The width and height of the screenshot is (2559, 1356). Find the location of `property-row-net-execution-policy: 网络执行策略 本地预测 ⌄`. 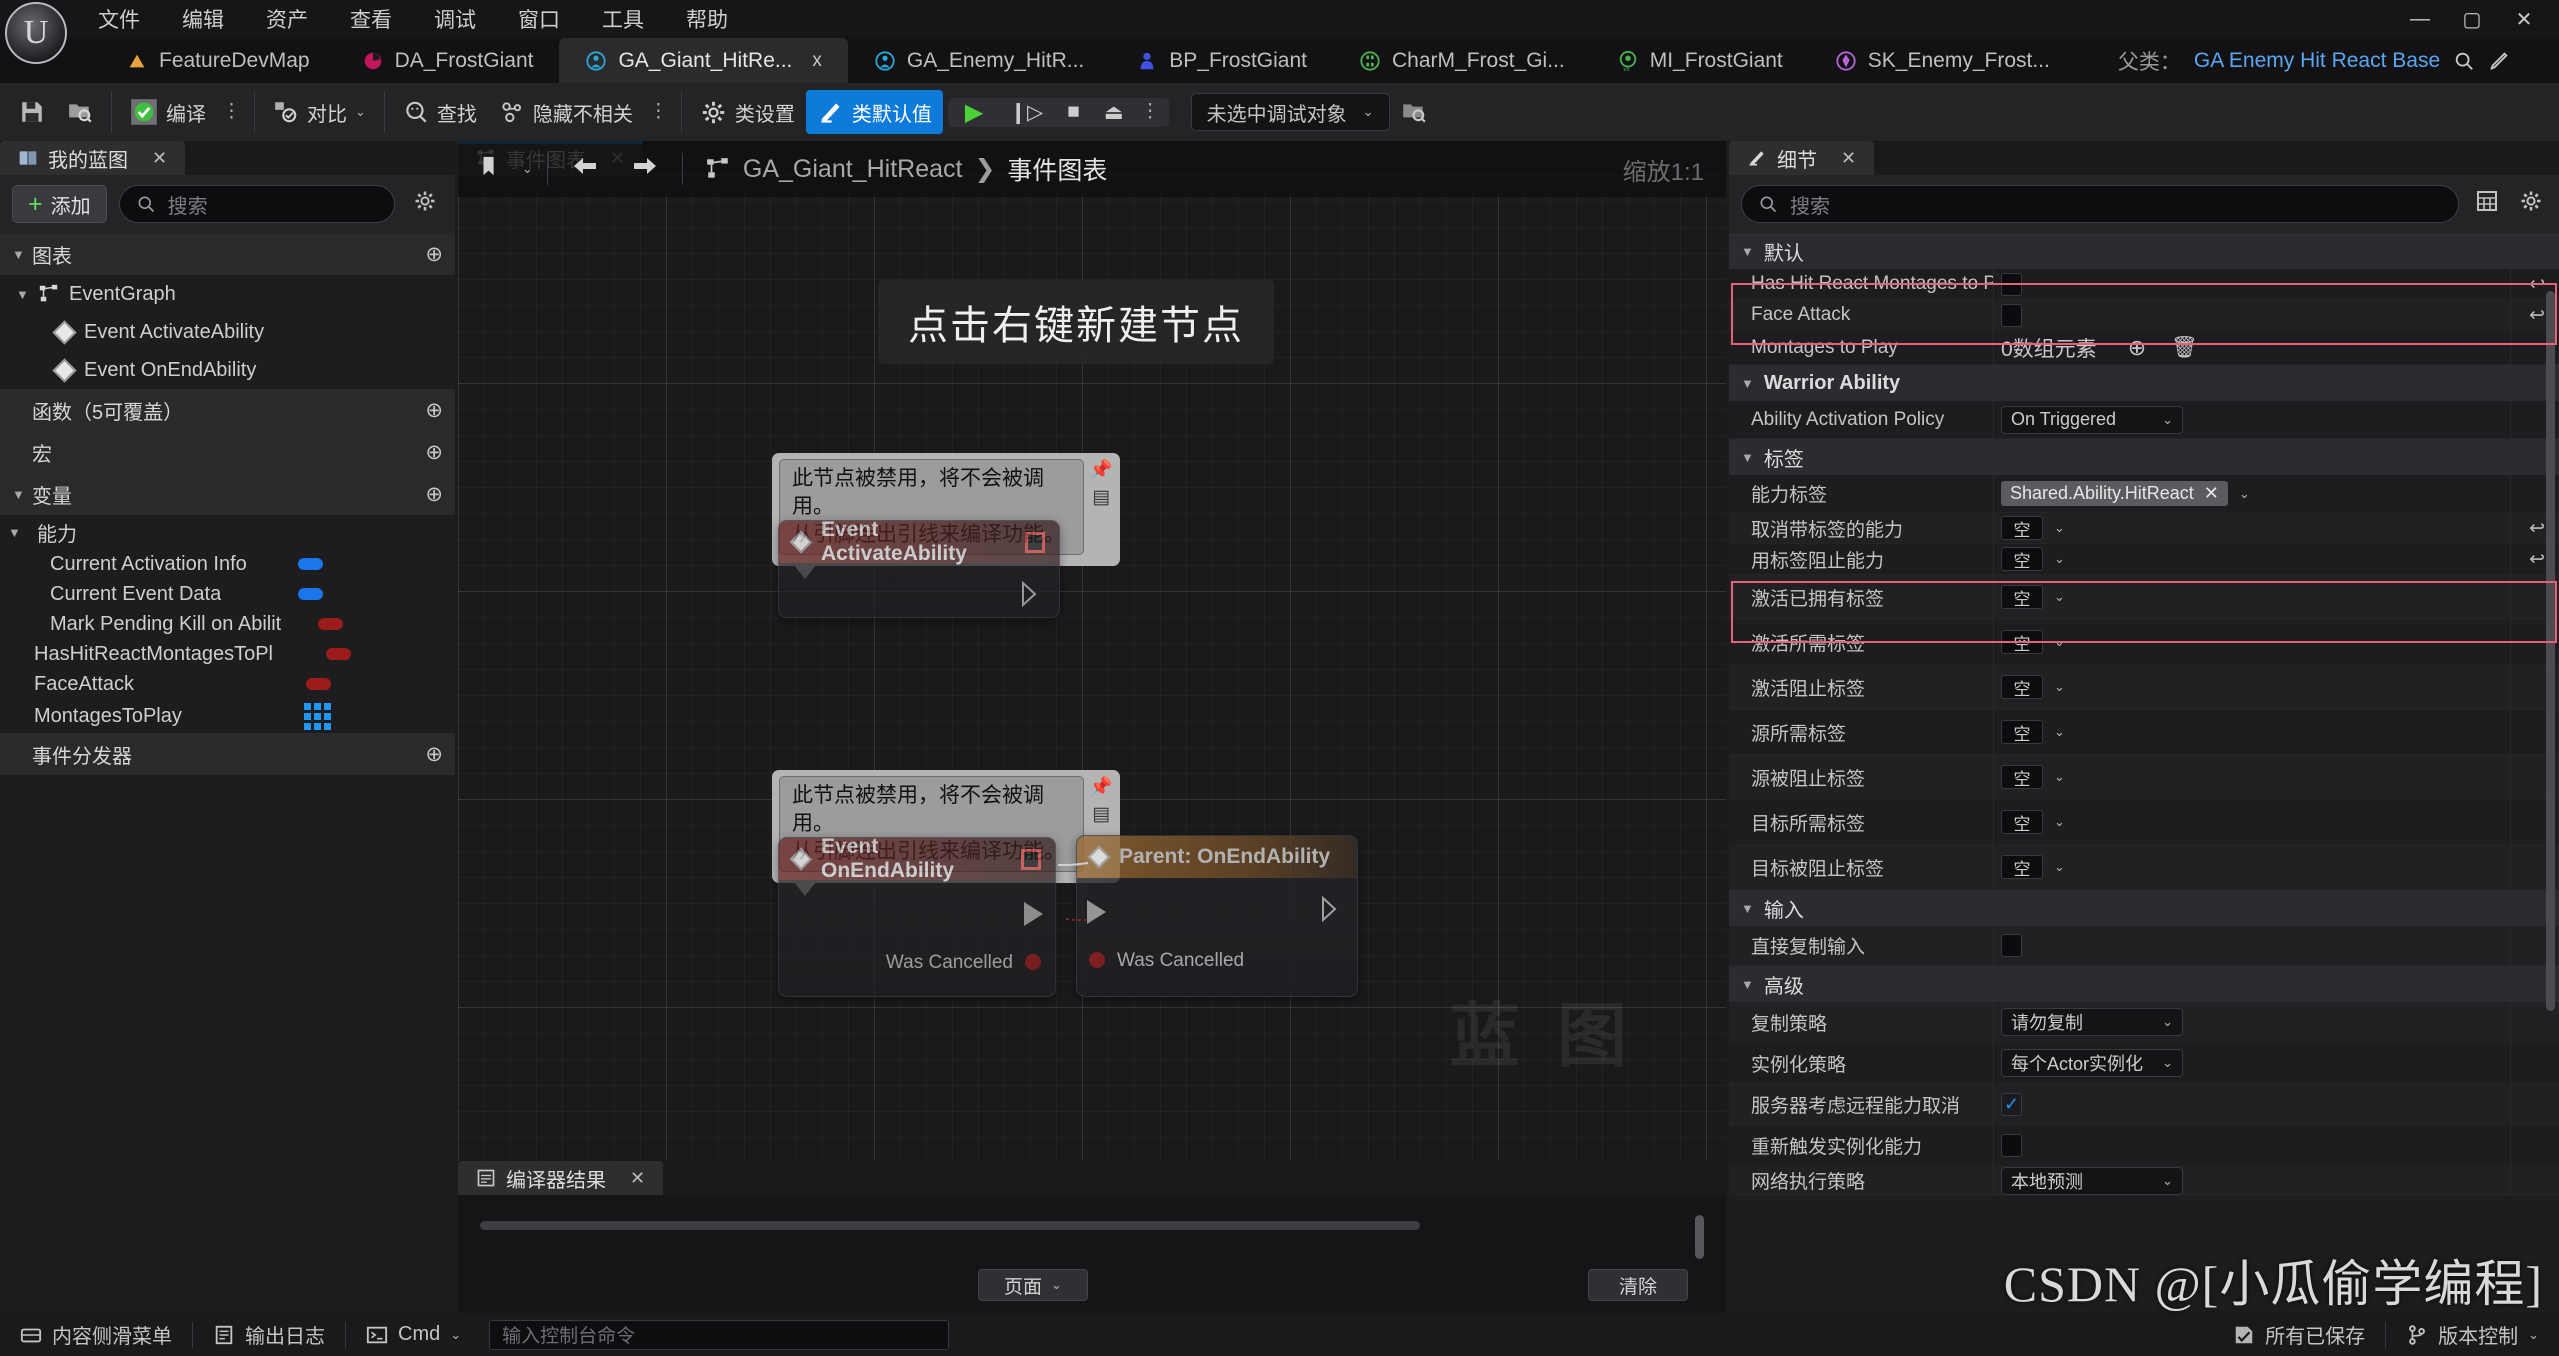

property-row-net-execution-policy: 网络执行策略 本地预测 ⌄ is located at coordinates (2144, 1181).